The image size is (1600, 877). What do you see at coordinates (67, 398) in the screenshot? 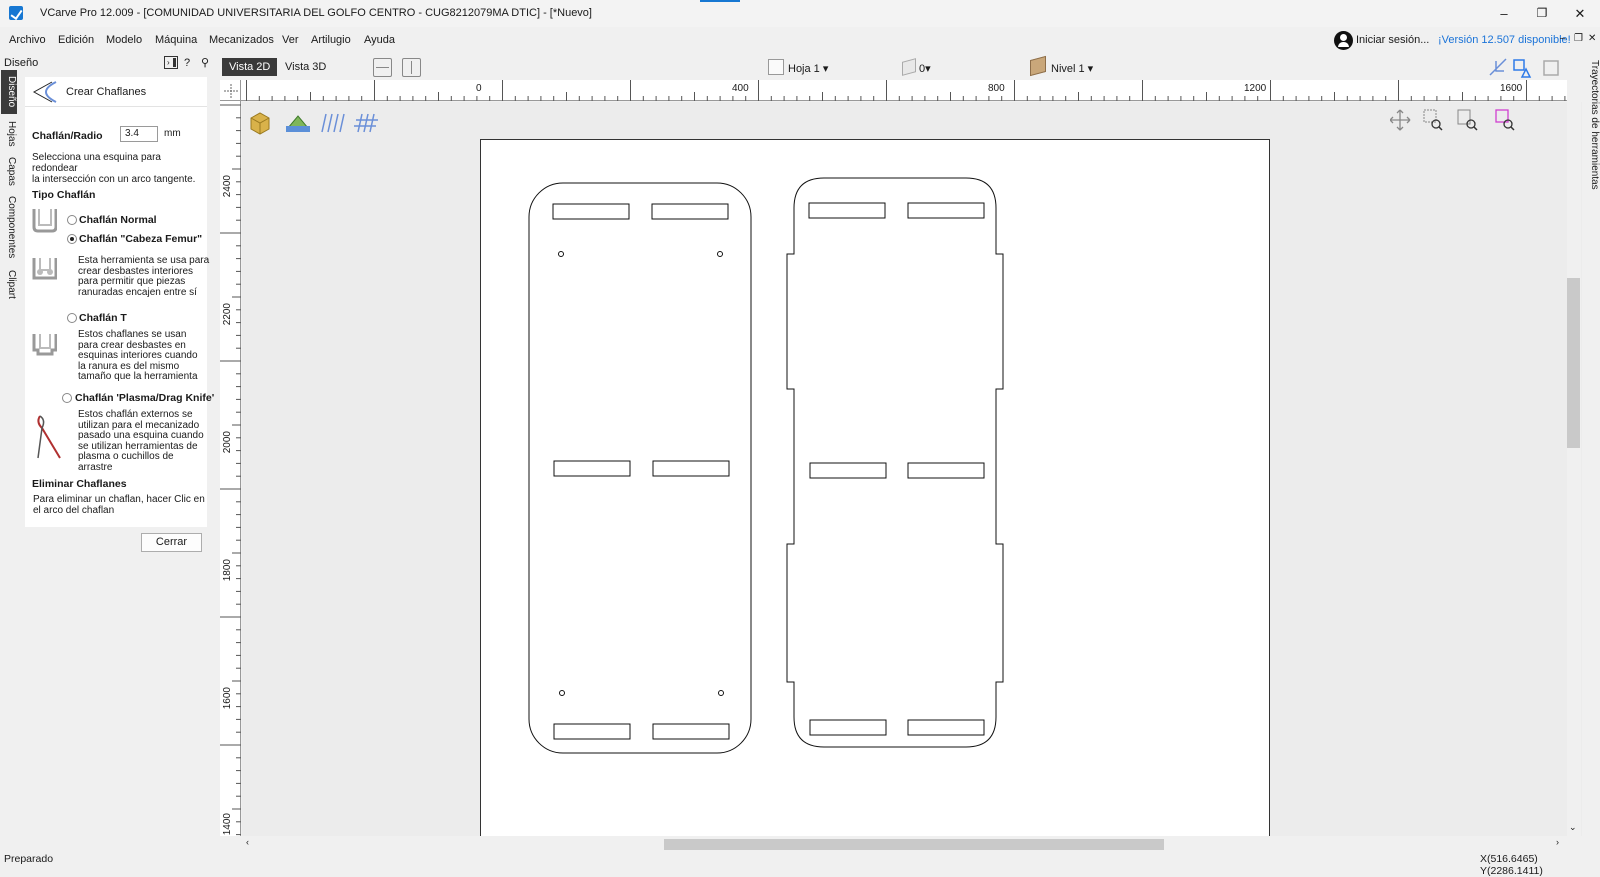
I see `radio-plasma-chamfer` at bounding box center [67, 398].